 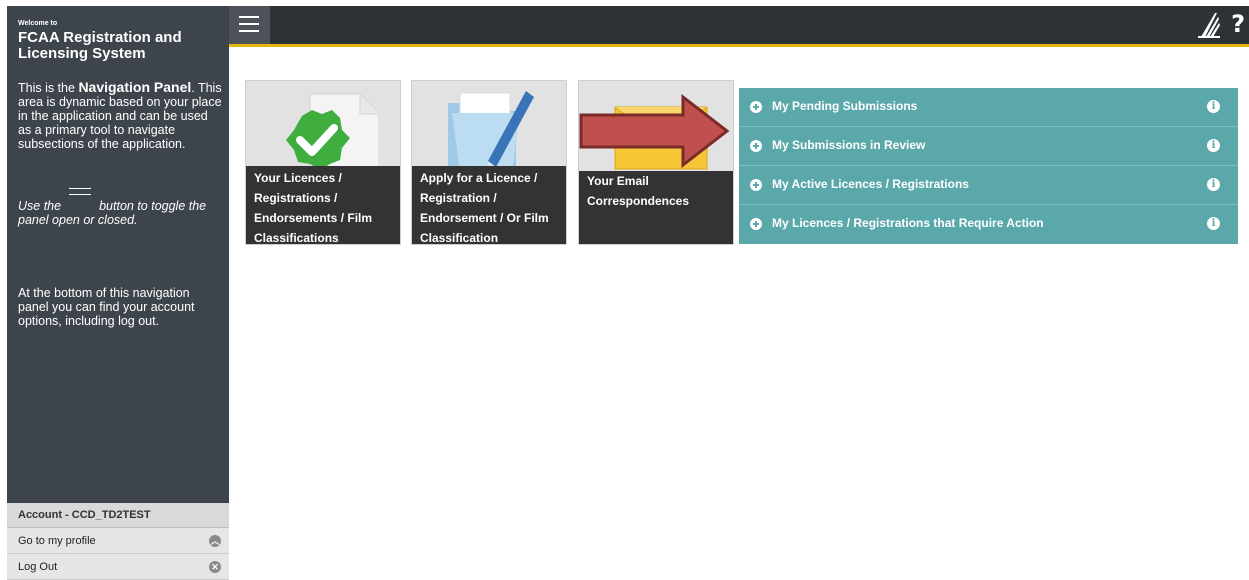 I want to click on annotation-arrow, so click(x=654, y=131).